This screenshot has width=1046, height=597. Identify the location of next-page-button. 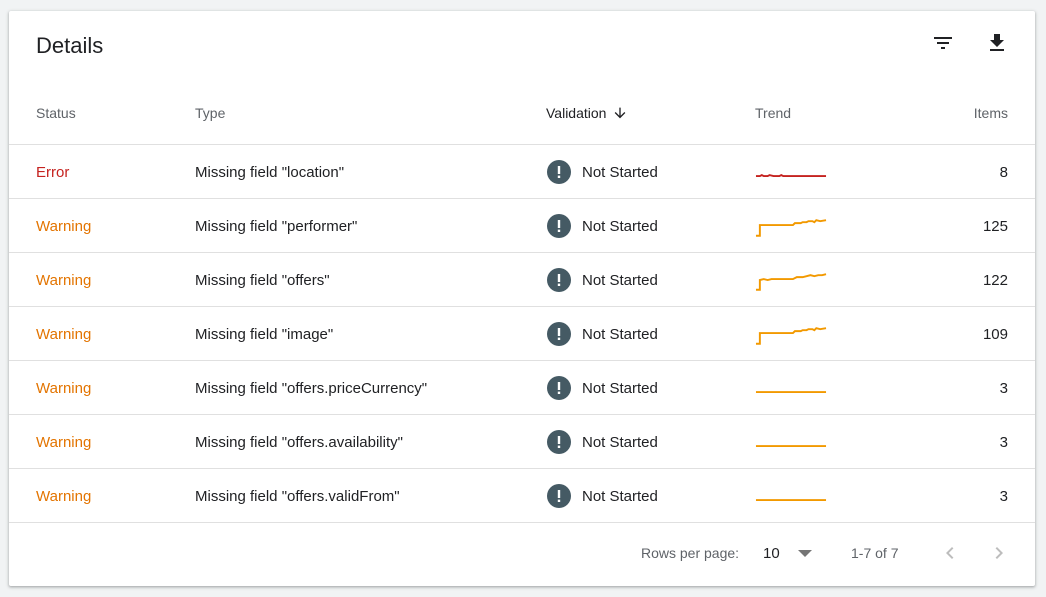
(999, 553).